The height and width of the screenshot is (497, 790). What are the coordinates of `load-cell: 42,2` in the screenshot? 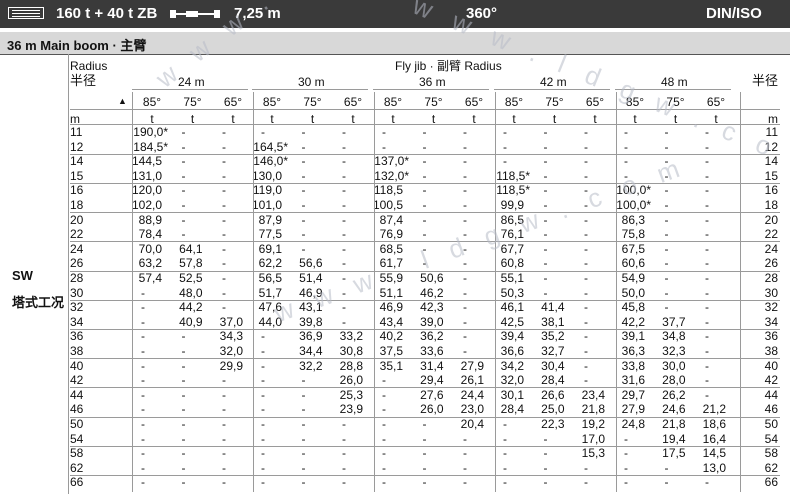 It's located at (633, 321).